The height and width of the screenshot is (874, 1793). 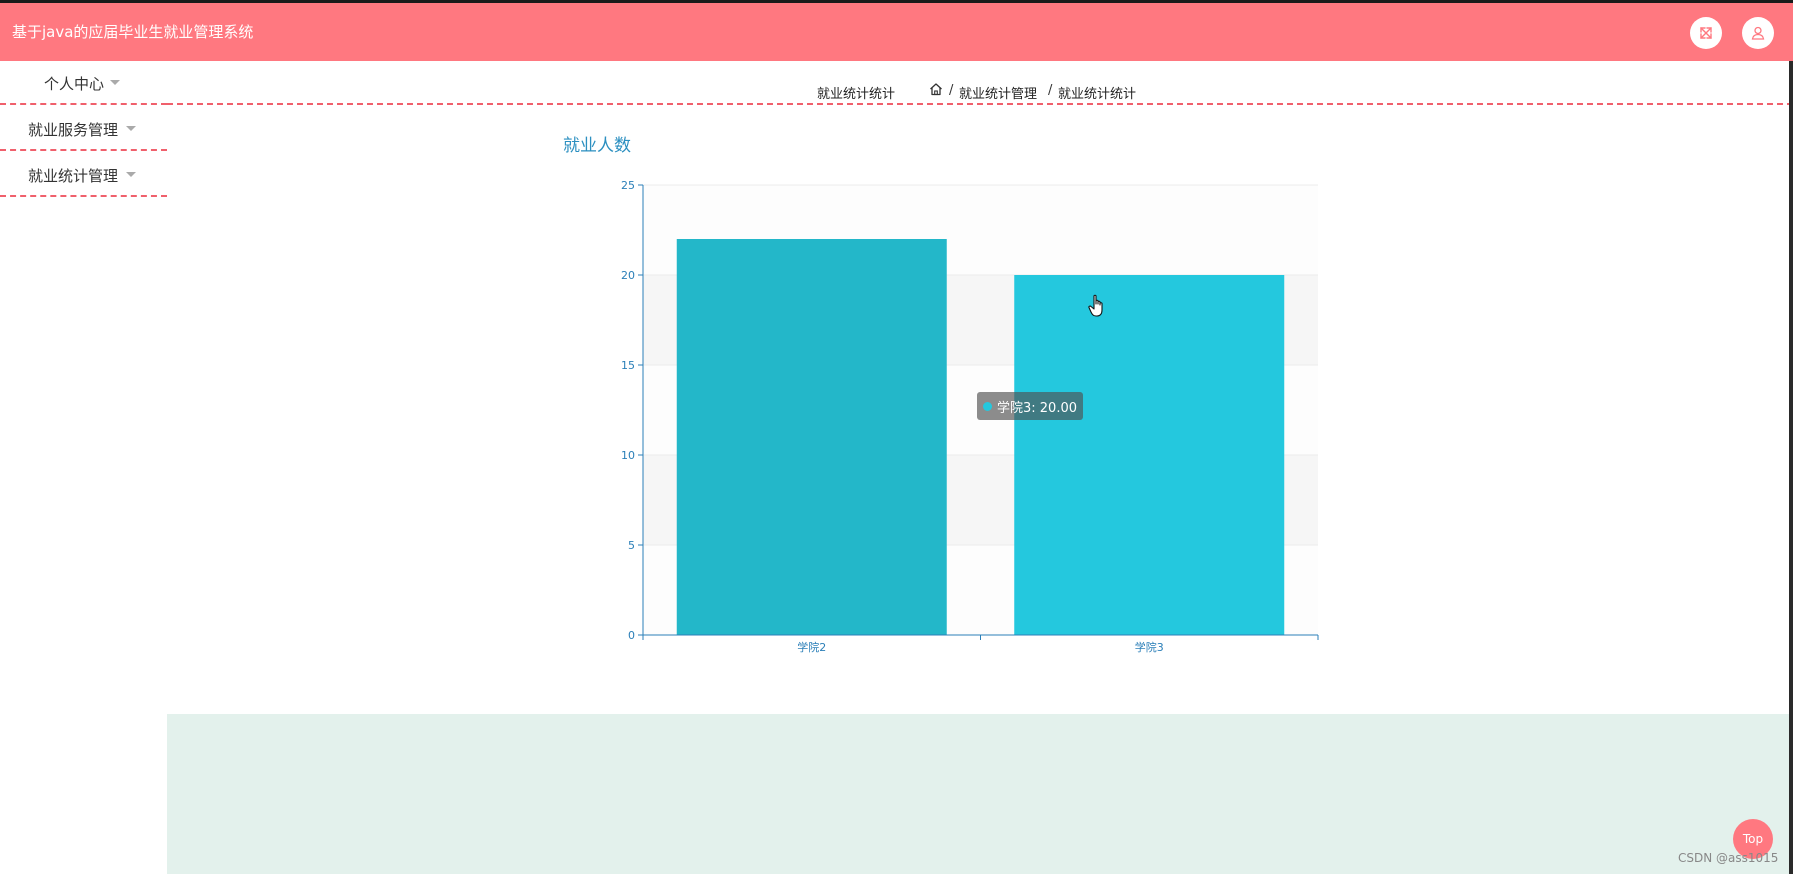 I want to click on y-tick-label: 15, so click(x=628, y=365).